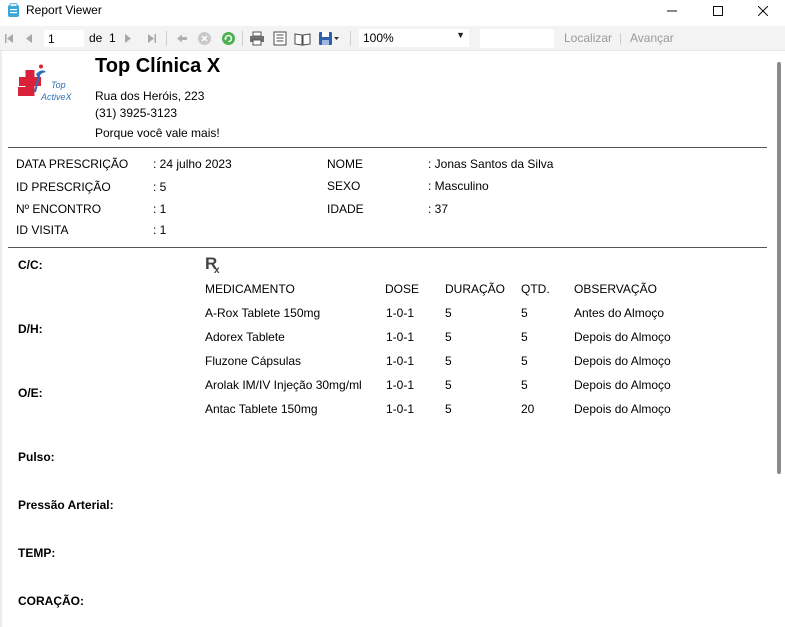 The image size is (785, 627). I want to click on visit-id-label: ID VISITA, so click(42, 230).